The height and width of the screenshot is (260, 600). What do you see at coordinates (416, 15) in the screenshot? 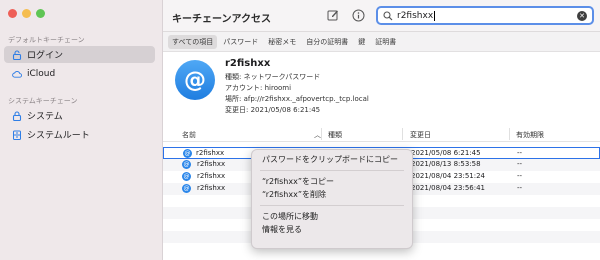
I see `search-input: r2fishxx` at bounding box center [416, 15].